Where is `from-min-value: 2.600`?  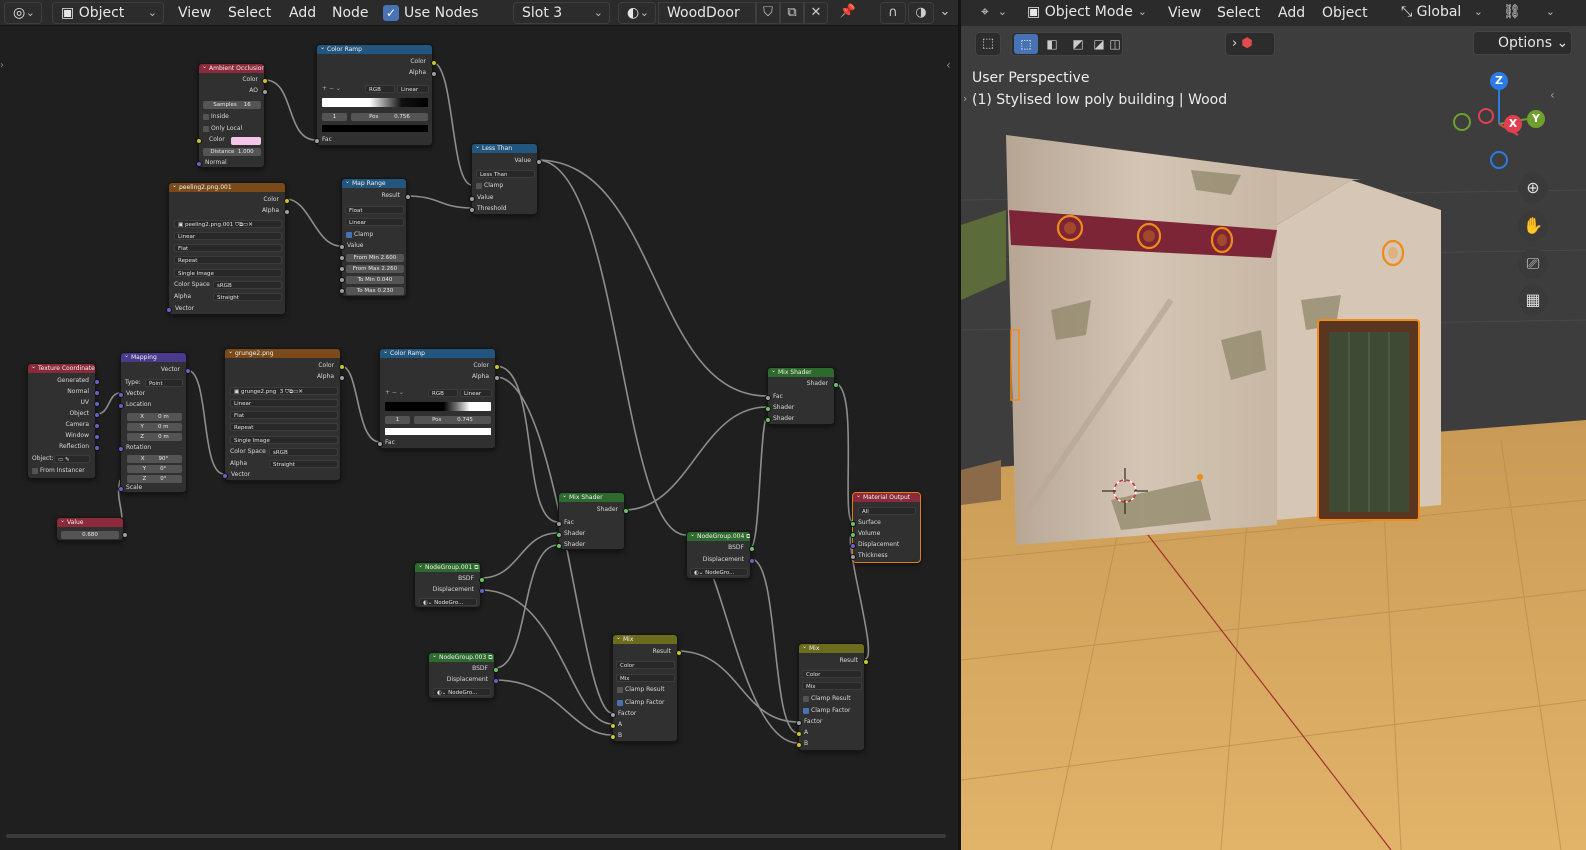 from-min-value: 2.600 is located at coordinates (389, 258).